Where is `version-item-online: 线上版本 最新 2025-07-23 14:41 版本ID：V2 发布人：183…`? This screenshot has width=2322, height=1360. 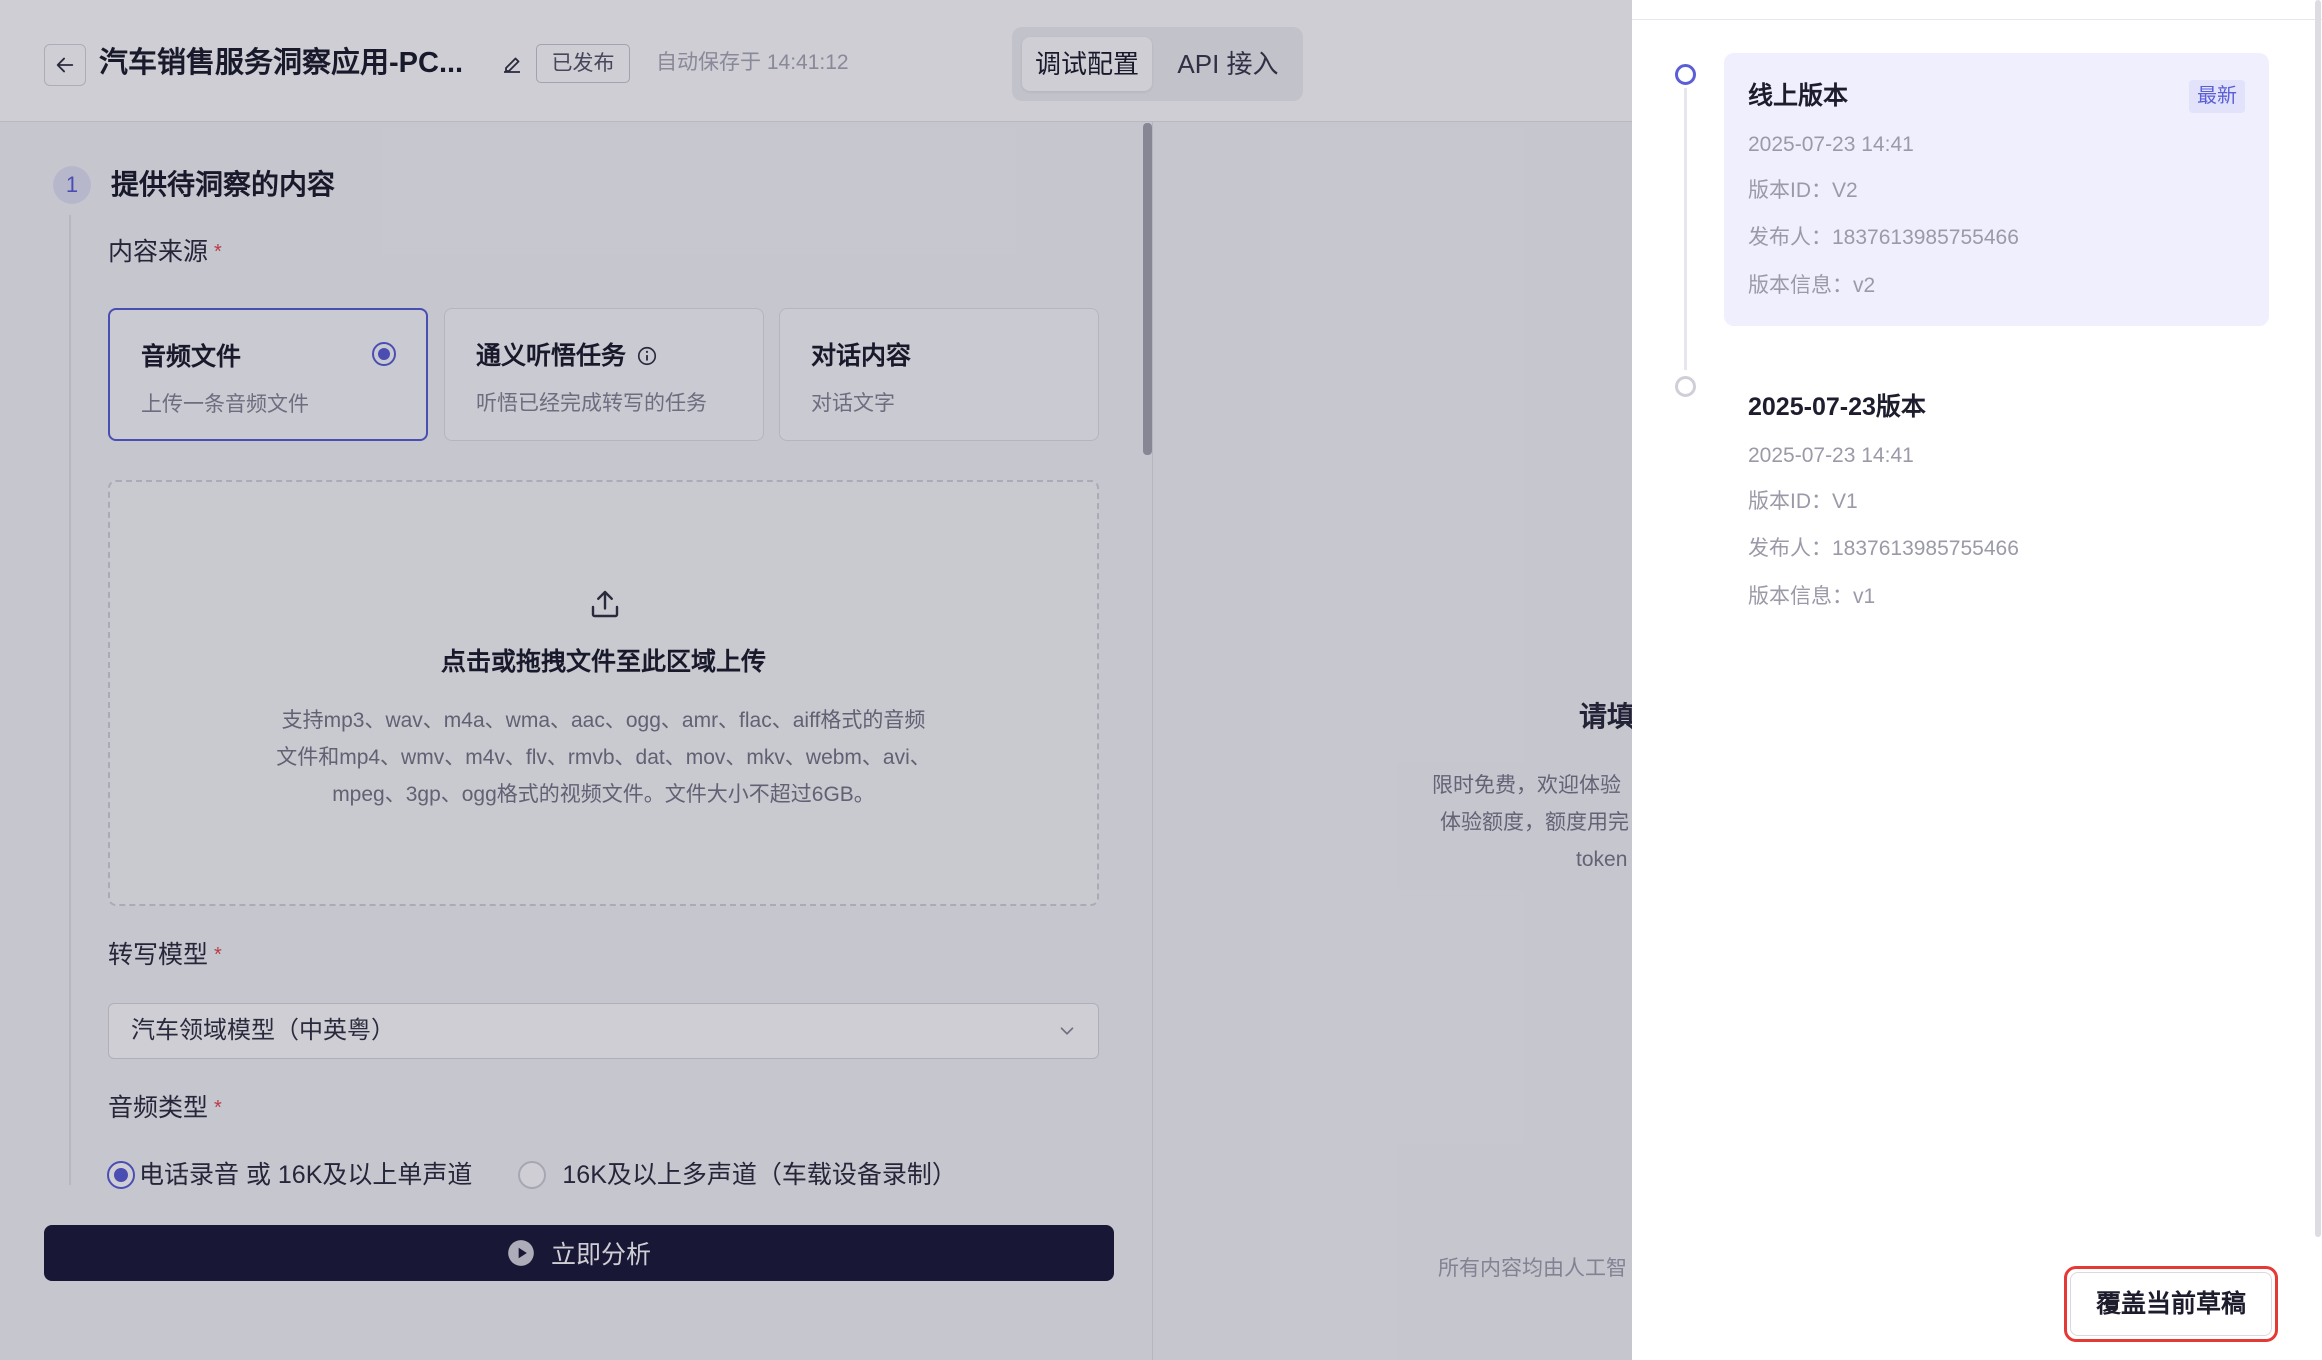 version-item-online: 线上版本 最新 2025-07-23 14:41 版本ID：V2 发布人：183… is located at coordinates (1996, 189).